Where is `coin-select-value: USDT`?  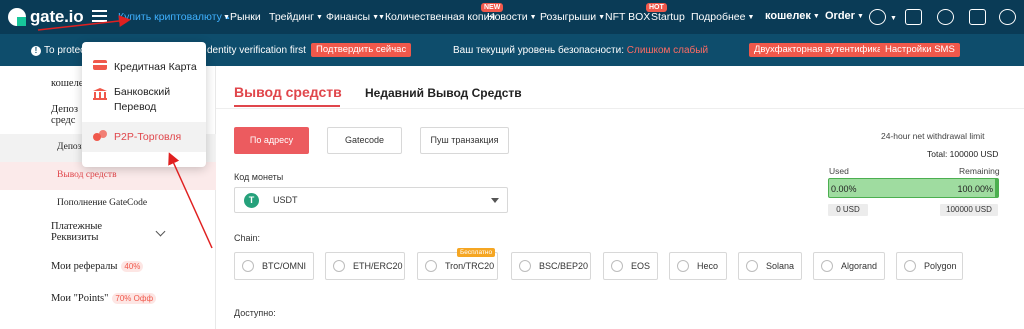 coin-select-value: USDT is located at coordinates (285, 200).